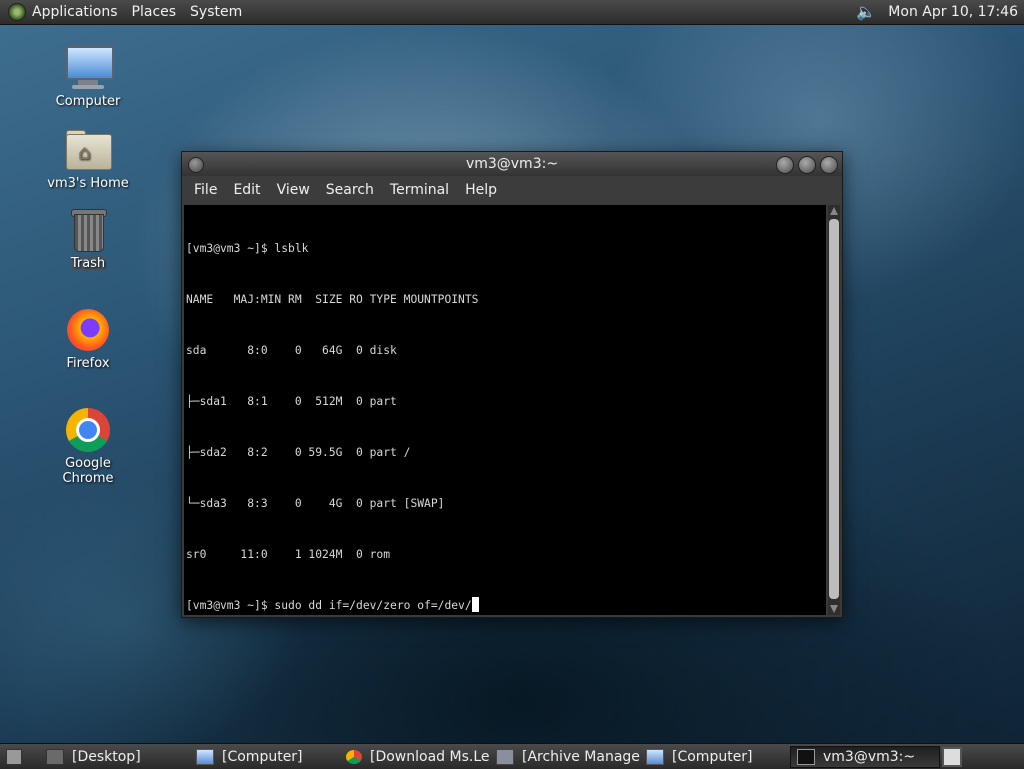 This screenshot has height=769, width=1024. Describe the element at coordinates (196, 165) in the screenshot. I see `window-menu-icon` at that location.